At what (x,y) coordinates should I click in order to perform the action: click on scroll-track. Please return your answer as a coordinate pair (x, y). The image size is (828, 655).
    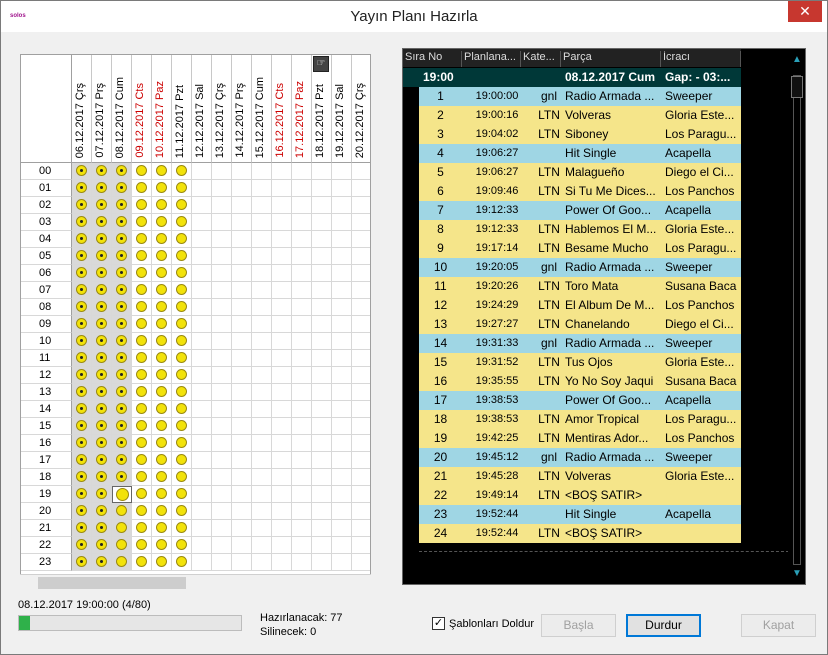
    Looking at the image, I should click on (797, 320).